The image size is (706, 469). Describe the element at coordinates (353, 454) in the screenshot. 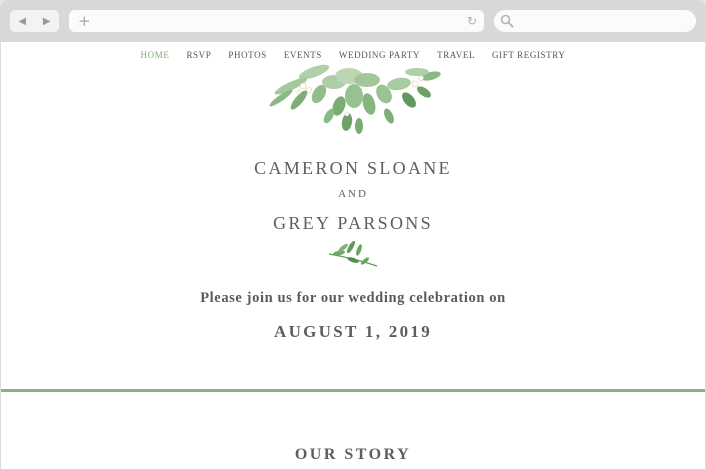

I see `our-story-heading: OUR STORY` at that location.